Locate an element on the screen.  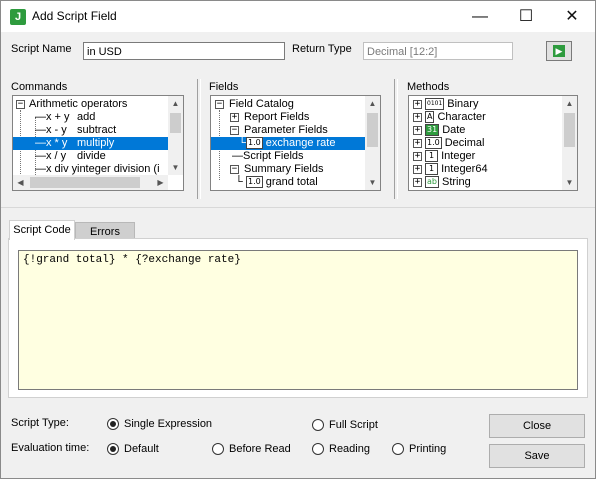
character-type-icon: A is located at coordinates (430, 117).